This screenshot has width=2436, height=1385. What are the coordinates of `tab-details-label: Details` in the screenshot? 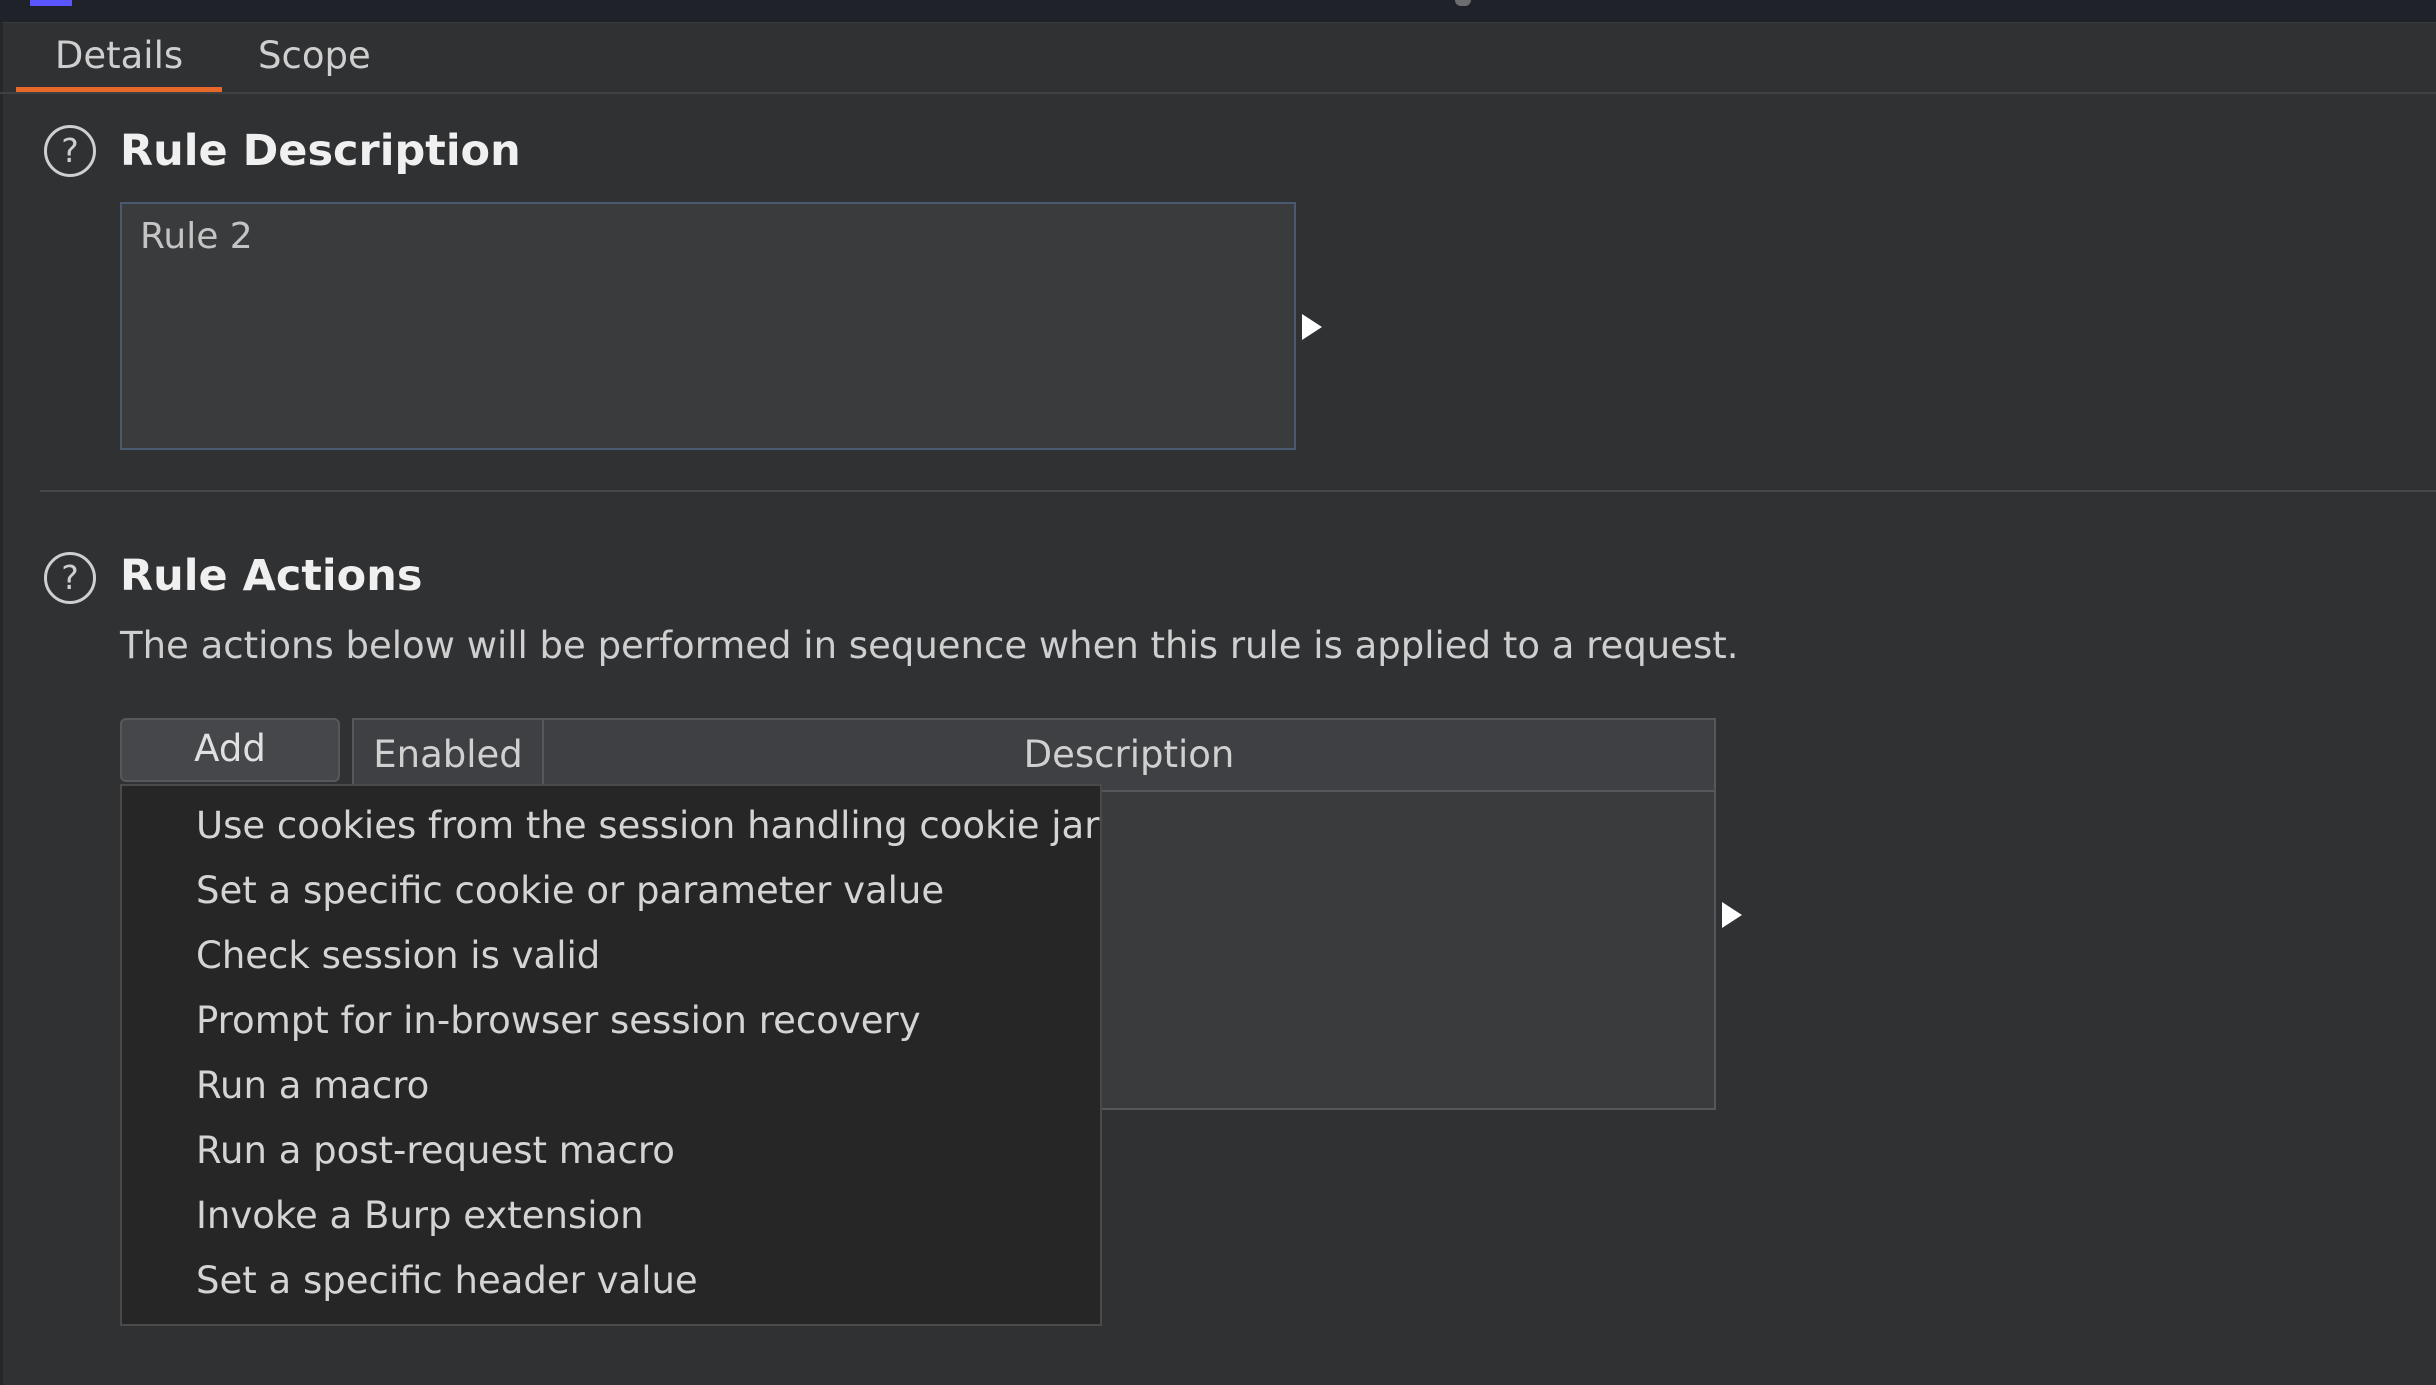 It's located at (119, 55).